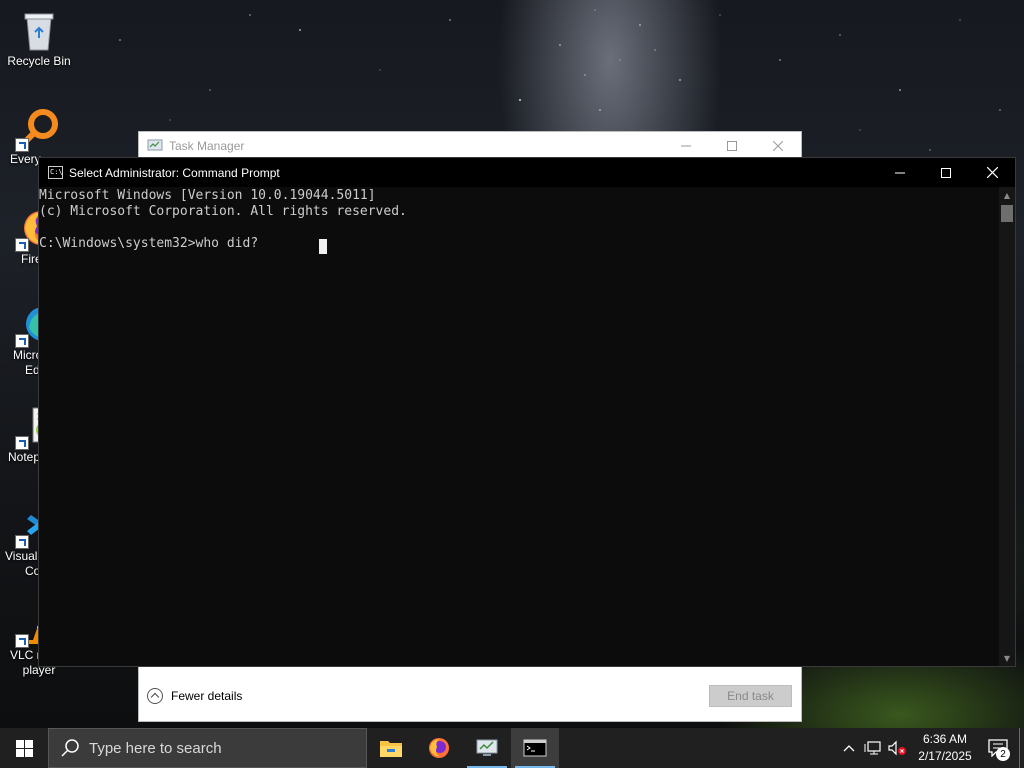 This screenshot has width=1024, height=768. I want to click on action-center-button: 2, so click(998, 748).